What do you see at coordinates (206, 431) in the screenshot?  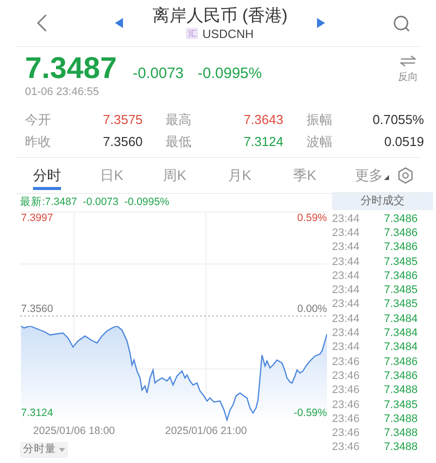 I see `time-axis-label: 2025/01/06 21:00` at bounding box center [206, 431].